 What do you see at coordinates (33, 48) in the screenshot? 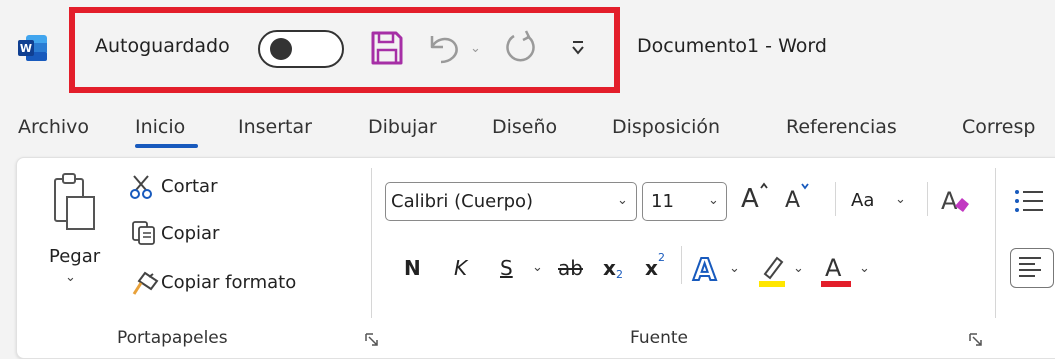
I see `word-app-icon: W` at bounding box center [33, 48].